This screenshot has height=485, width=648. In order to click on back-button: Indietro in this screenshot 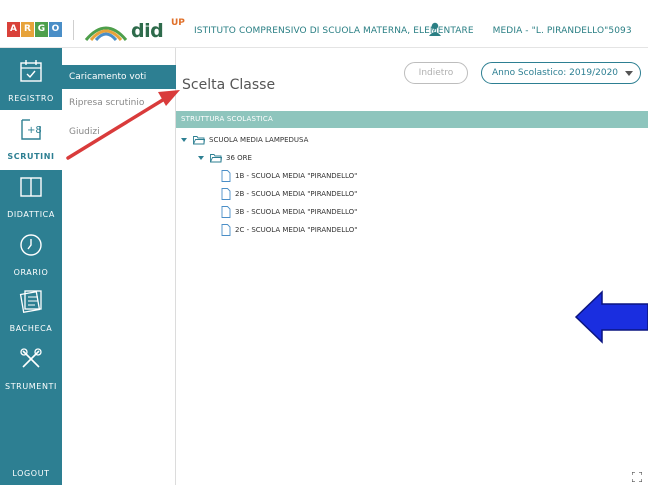, I will do `click(436, 73)`.